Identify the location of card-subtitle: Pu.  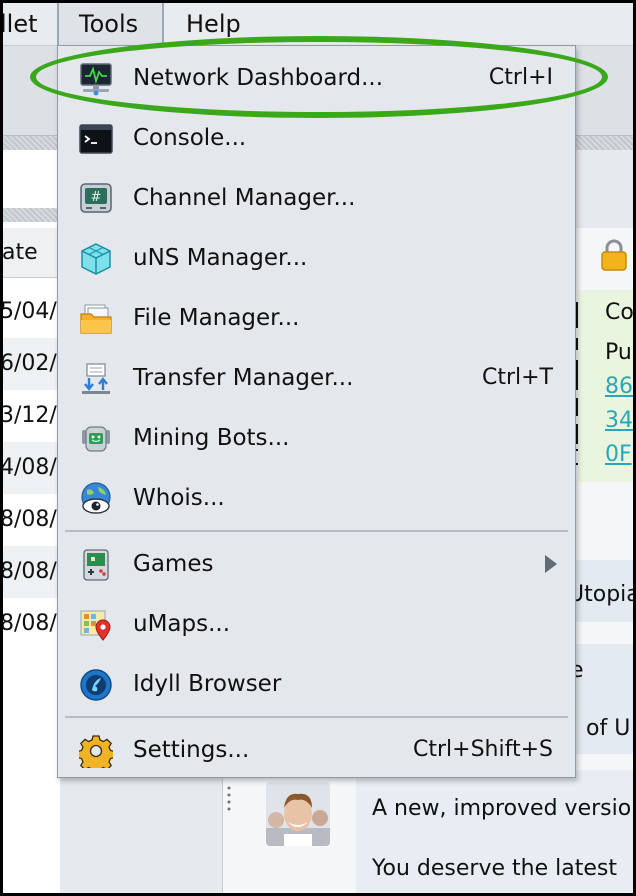
(618, 352).